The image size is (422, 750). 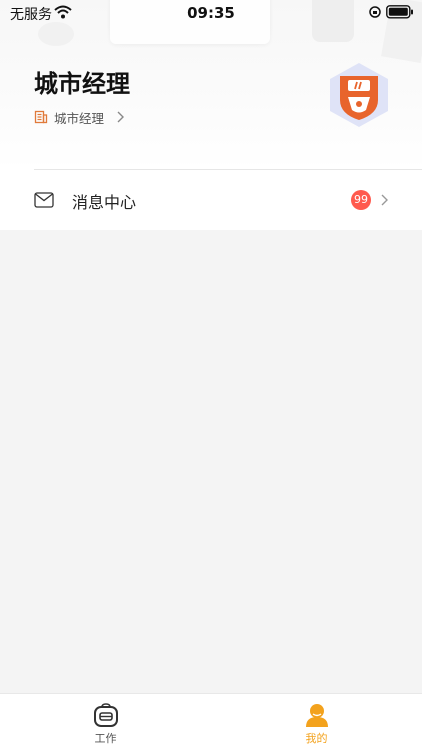 I want to click on status-time: 09:35, so click(x=211, y=13).